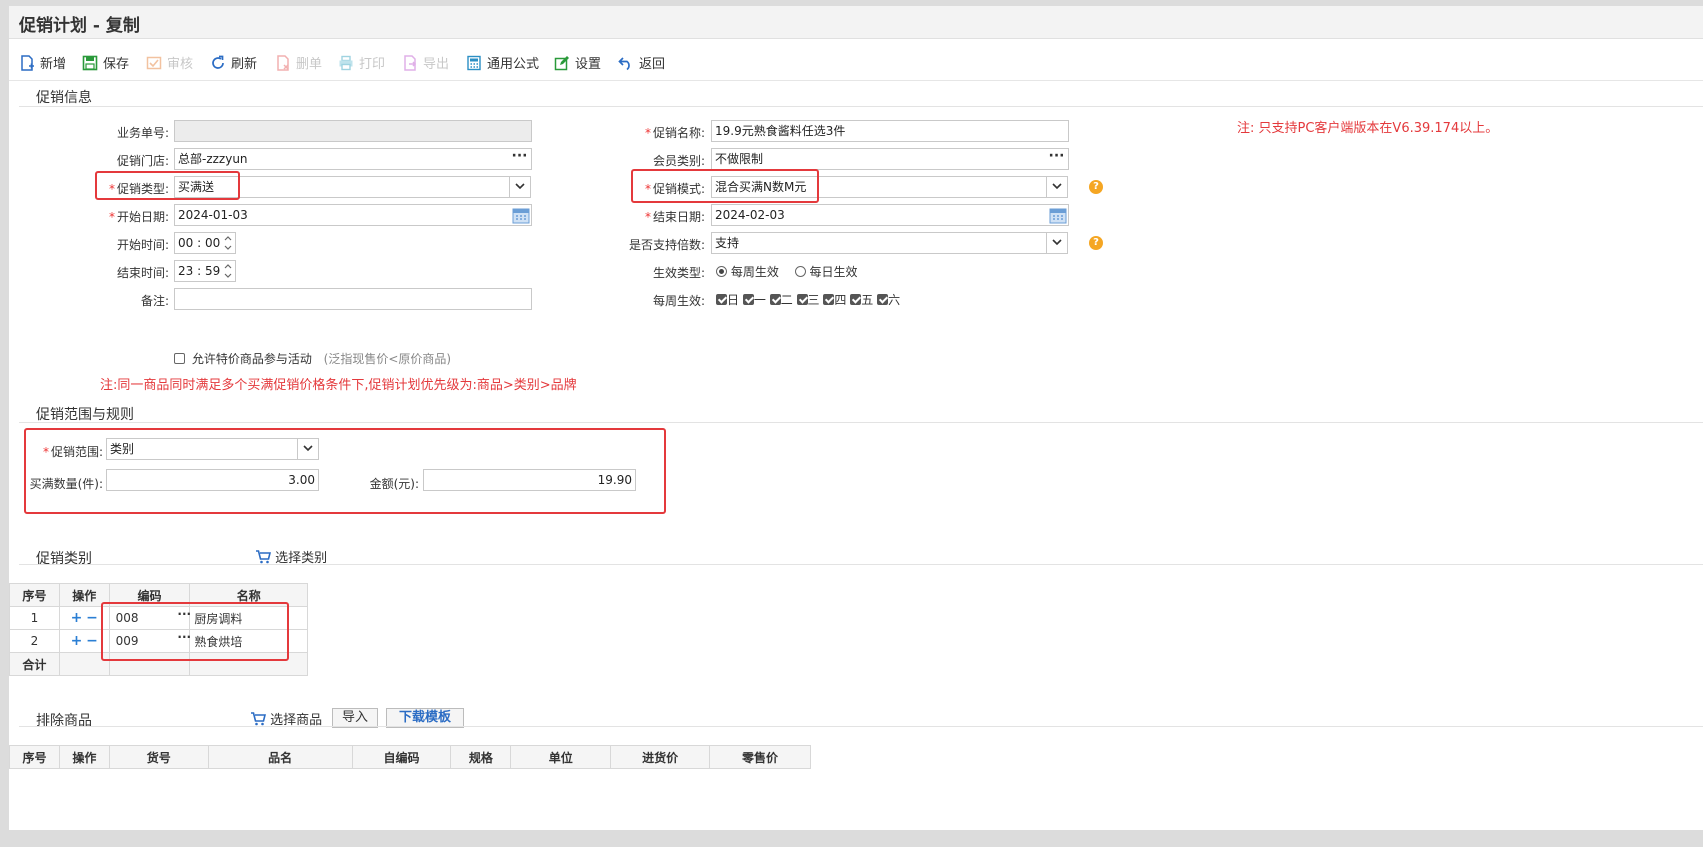 The image size is (1703, 847). I want to click on refresh-button: 刷新, so click(233, 62).